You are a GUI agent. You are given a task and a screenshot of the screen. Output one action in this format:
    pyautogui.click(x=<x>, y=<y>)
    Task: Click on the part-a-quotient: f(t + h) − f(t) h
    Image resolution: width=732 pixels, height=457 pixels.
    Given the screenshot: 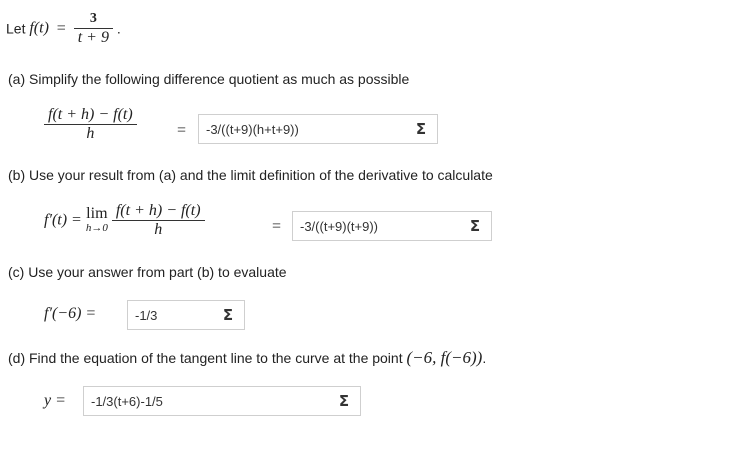 What is the action you would take?
    pyautogui.click(x=90, y=124)
    